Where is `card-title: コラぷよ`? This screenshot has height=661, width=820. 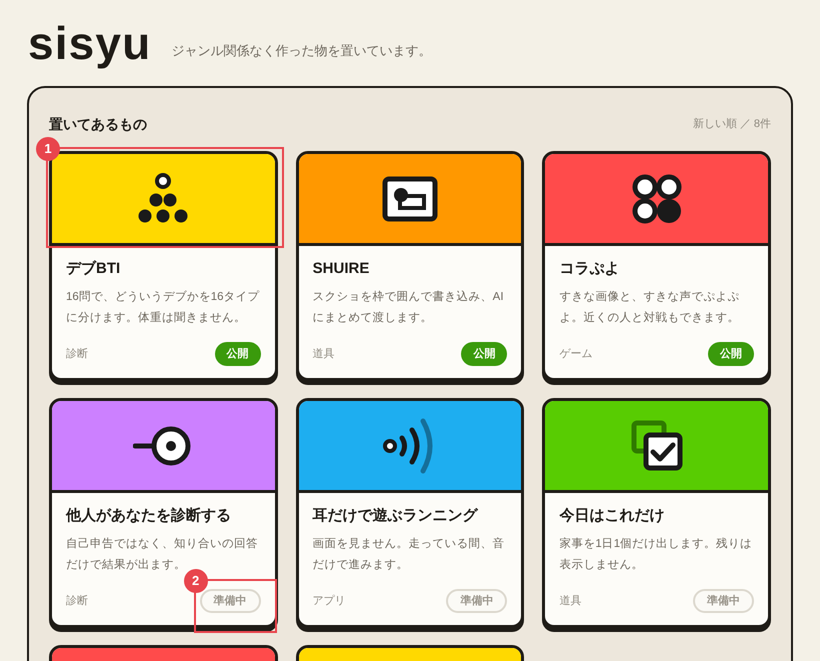 card-title: コラぷよ is located at coordinates (589, 269).